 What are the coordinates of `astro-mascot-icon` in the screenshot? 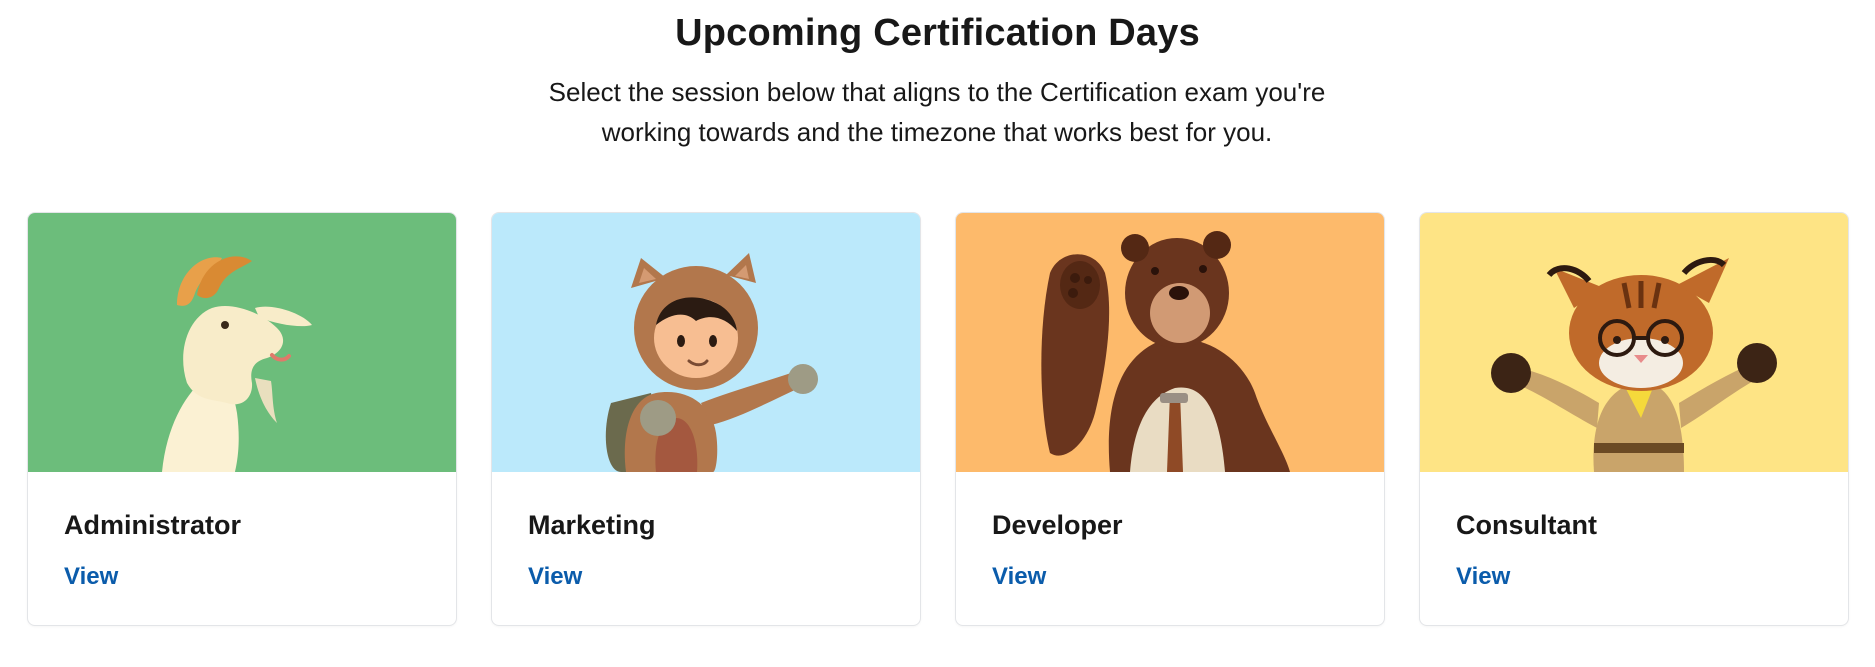 It's located at (706, 342).